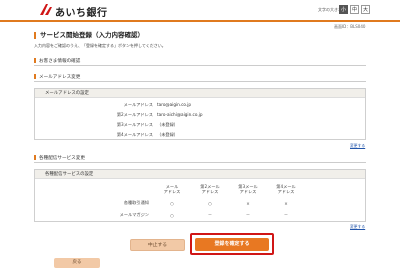 The height and width of the screenshot is (277, 400). I want to click on email-label: 第3メールアドレス, so click(134, 124).